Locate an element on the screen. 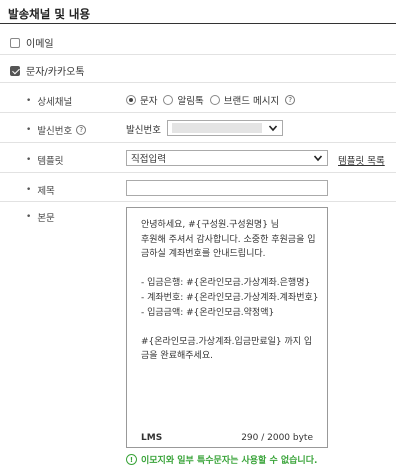 The height and width of the screenshot is (470, 396). sender-number-label: • 발신번호 ? is located at coordinates (56, 130).